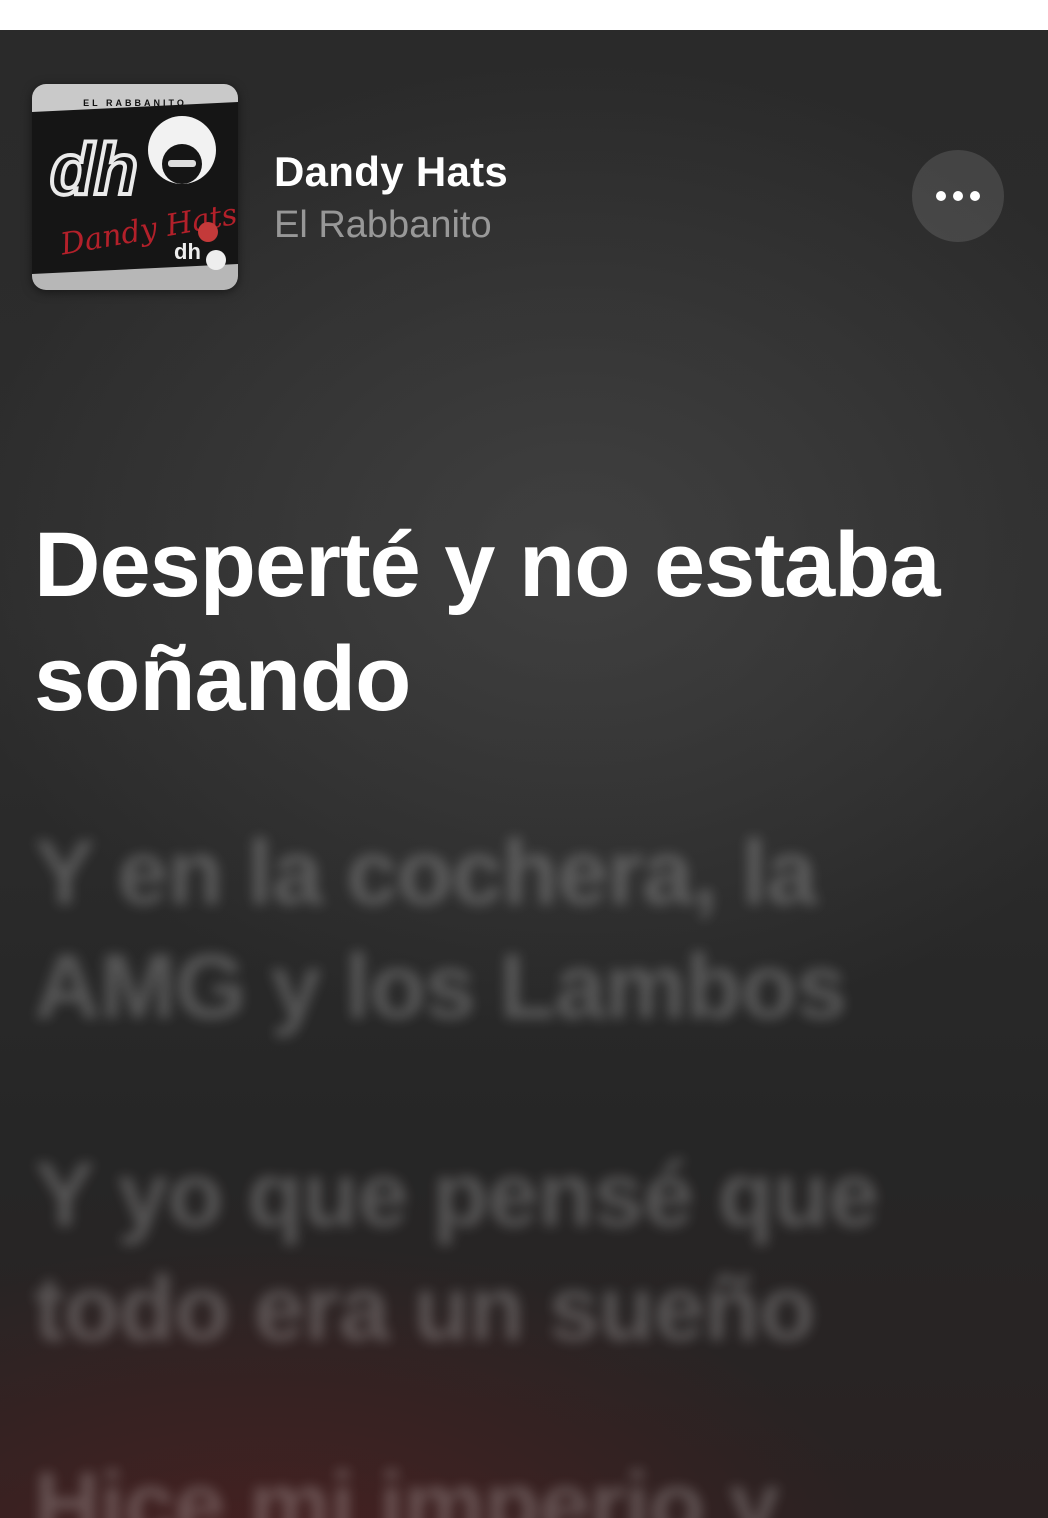  I want to click on lyric-line: Hice mi imperio y, so click(524, 1483).